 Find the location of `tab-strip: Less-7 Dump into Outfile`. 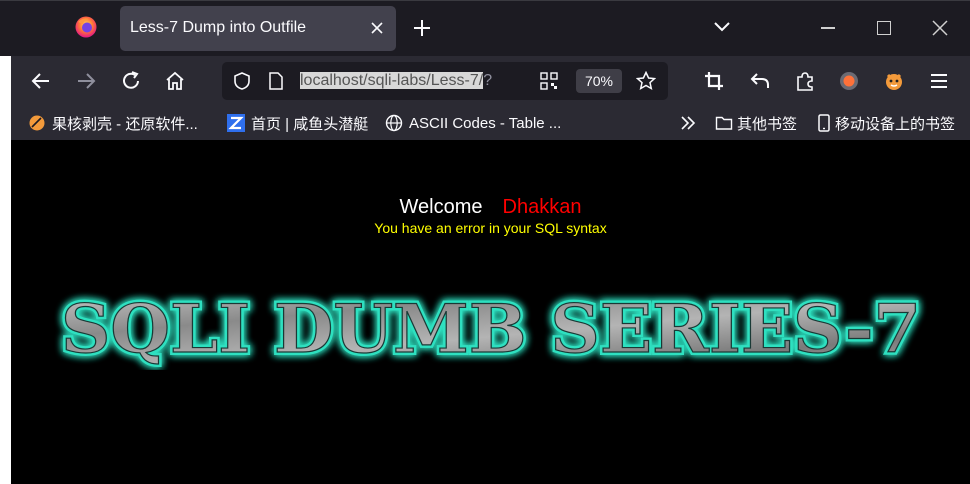

tab-strip: Less-7 Dump into Outfile is located at coordinates (485, 28).